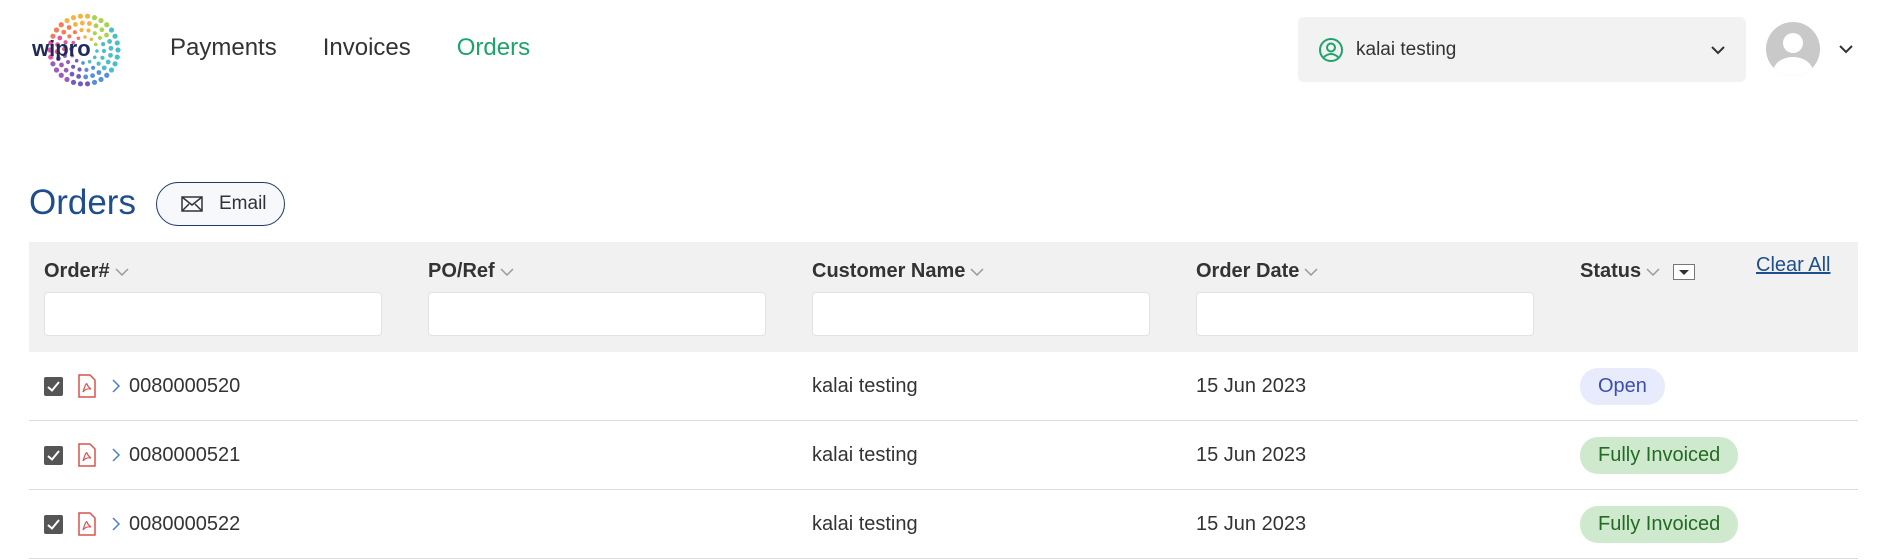 The height and width of the screenshot is (560, 1878). I want to click on column-header-customer: Customer Name, so click(898, 271).